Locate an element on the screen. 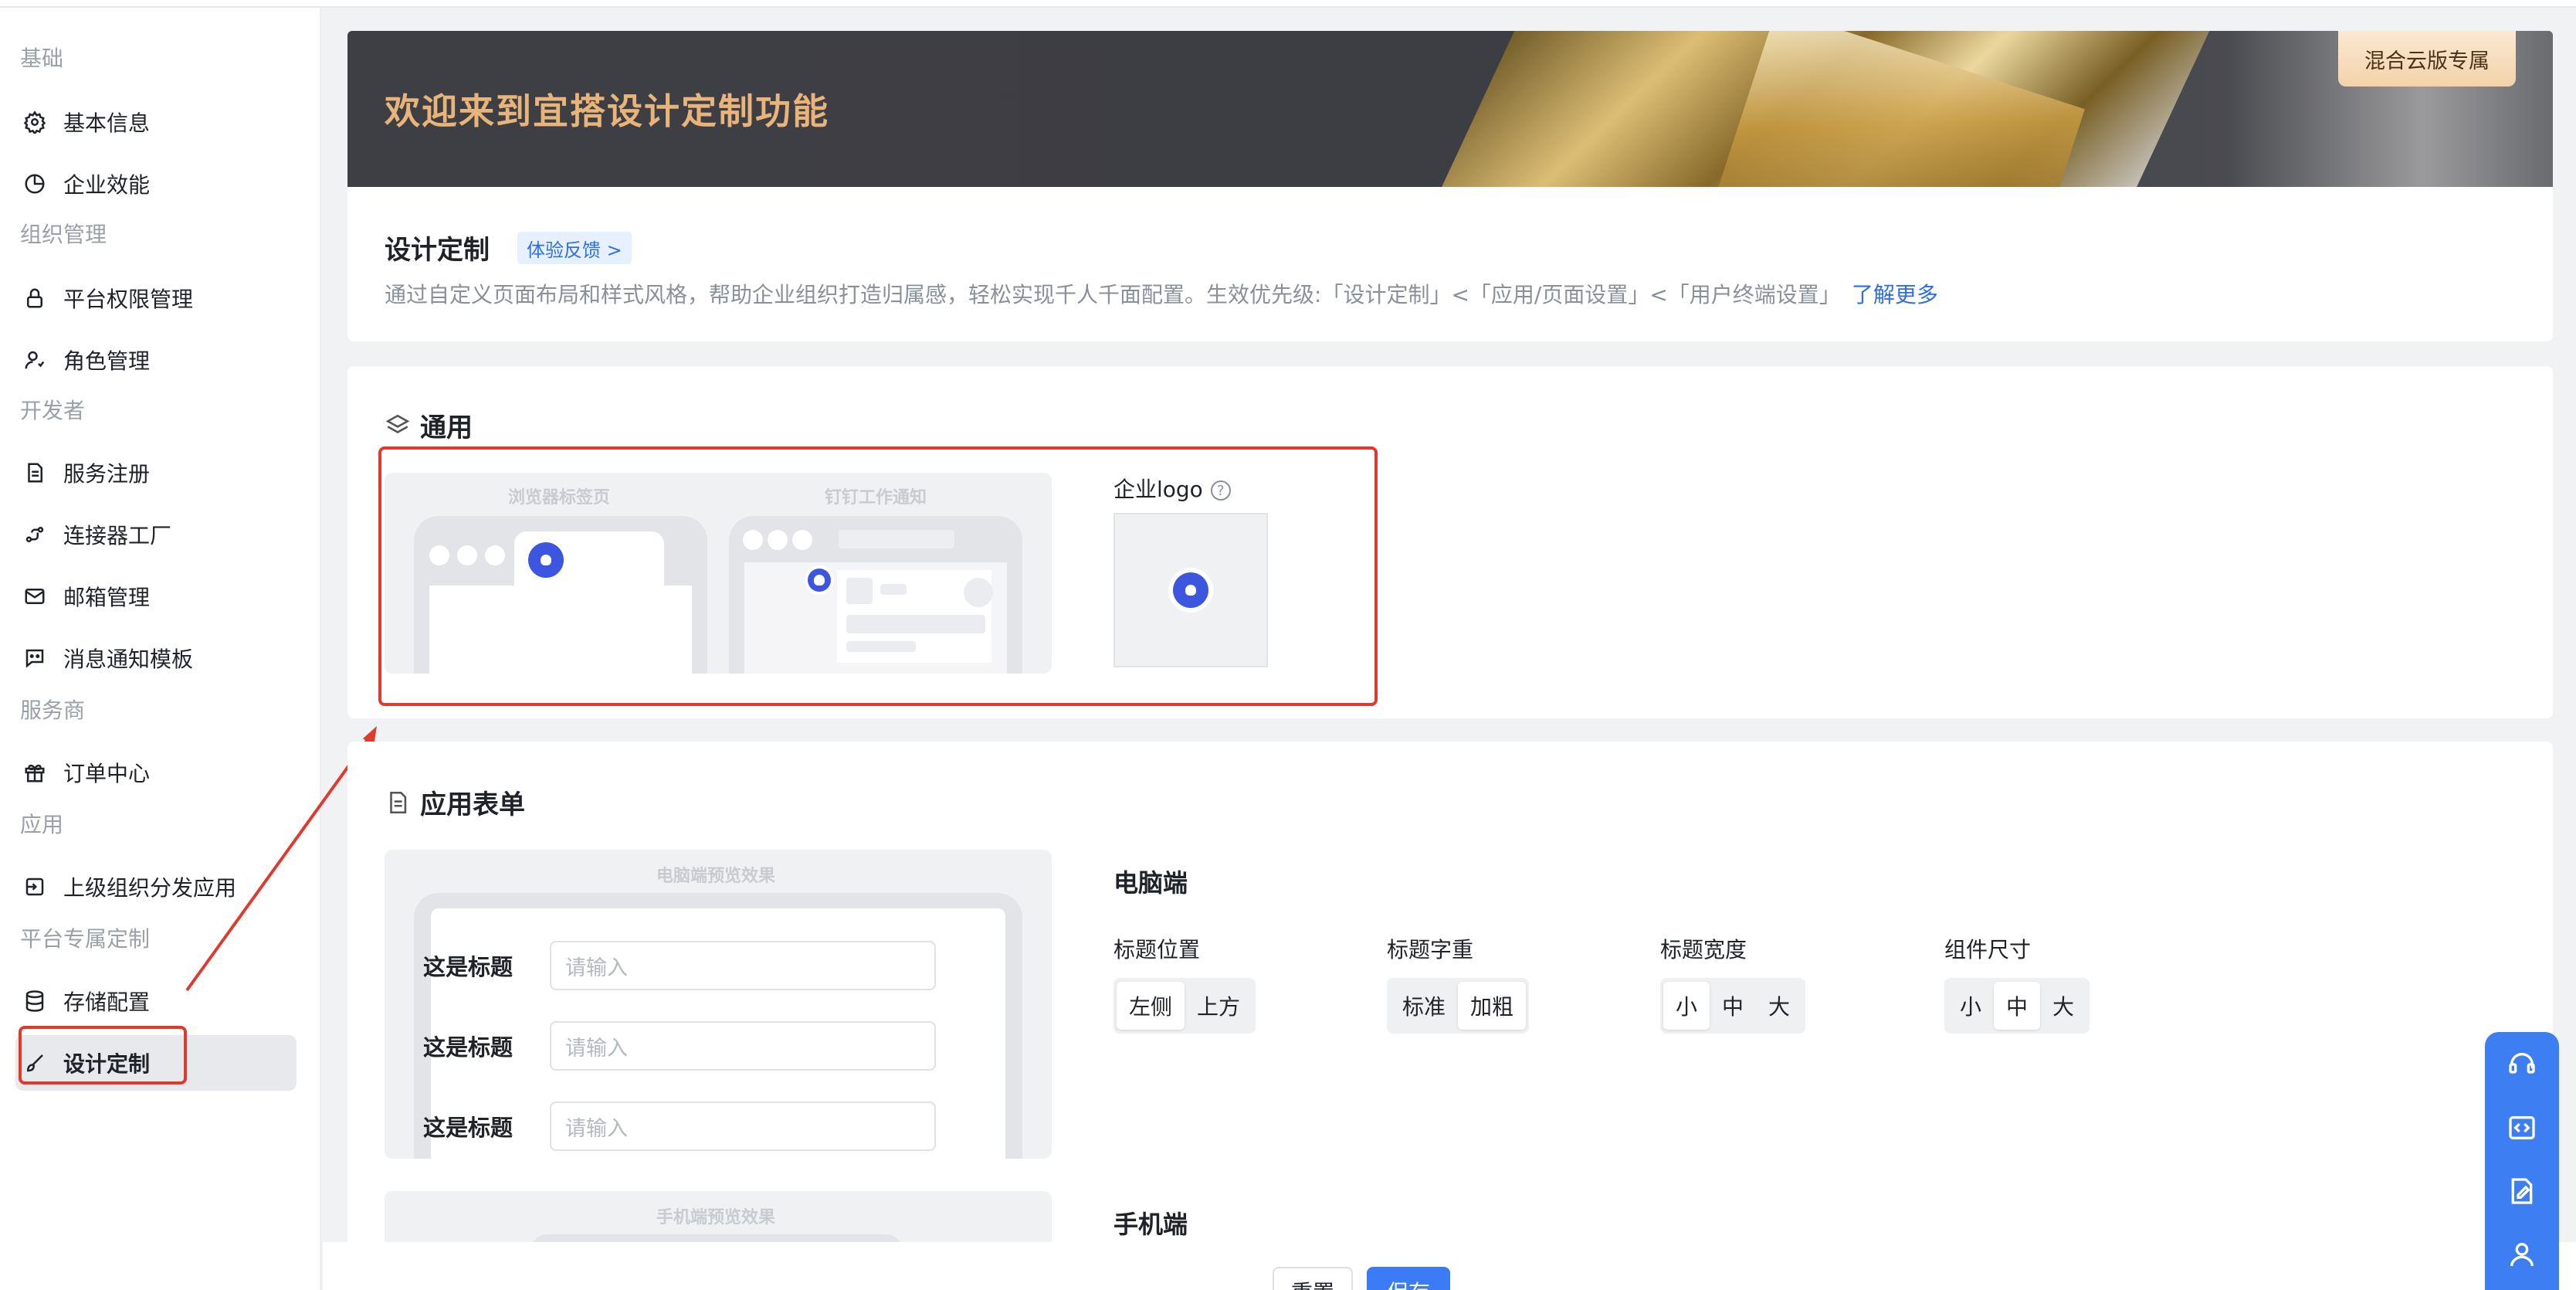 This screenshot has height=1290, width=2576. help-icon: ? is located at coordinates (1220, 490).